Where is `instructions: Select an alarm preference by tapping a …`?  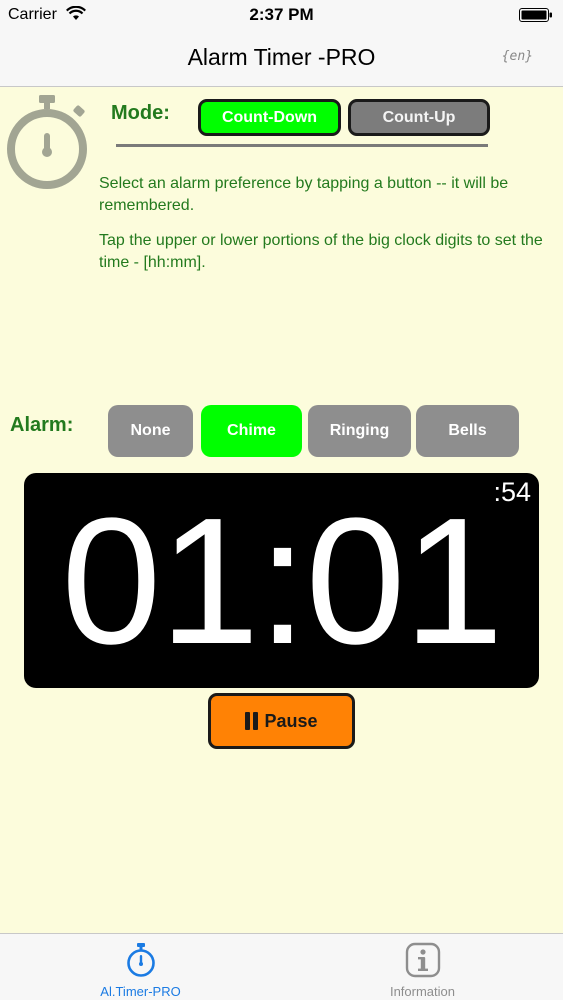
instructions: Select an alarm preference by tapping a … is located at coordinates (330, 230).